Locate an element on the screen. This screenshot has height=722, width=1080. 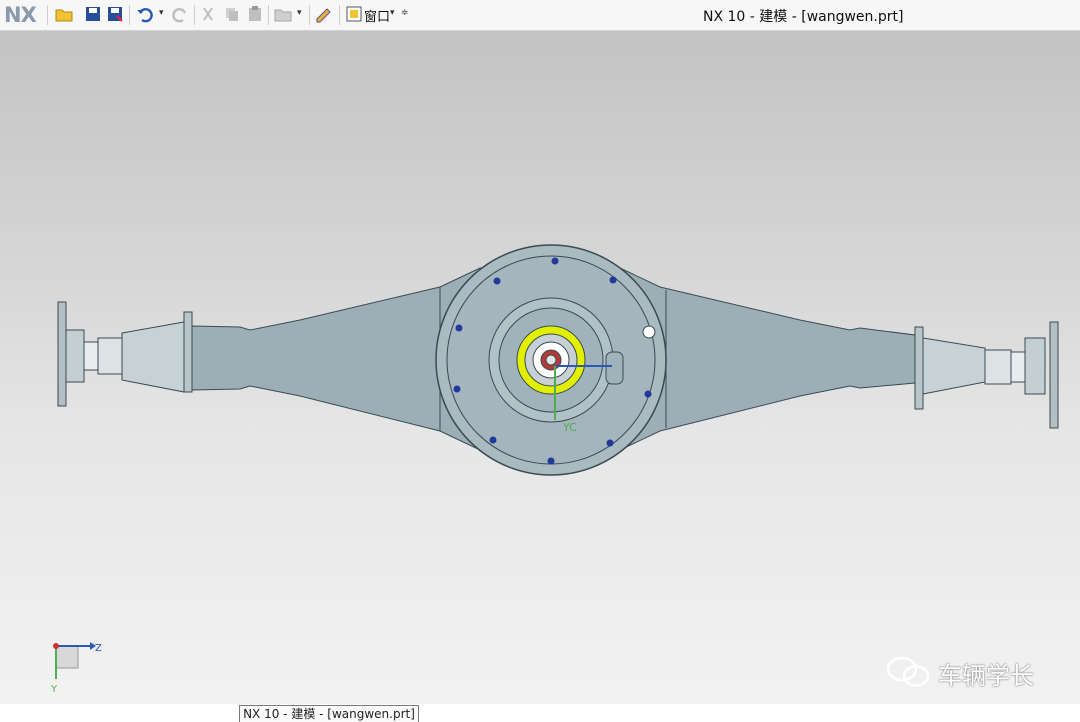
save-as-icon is located at coordinates (115, 14).